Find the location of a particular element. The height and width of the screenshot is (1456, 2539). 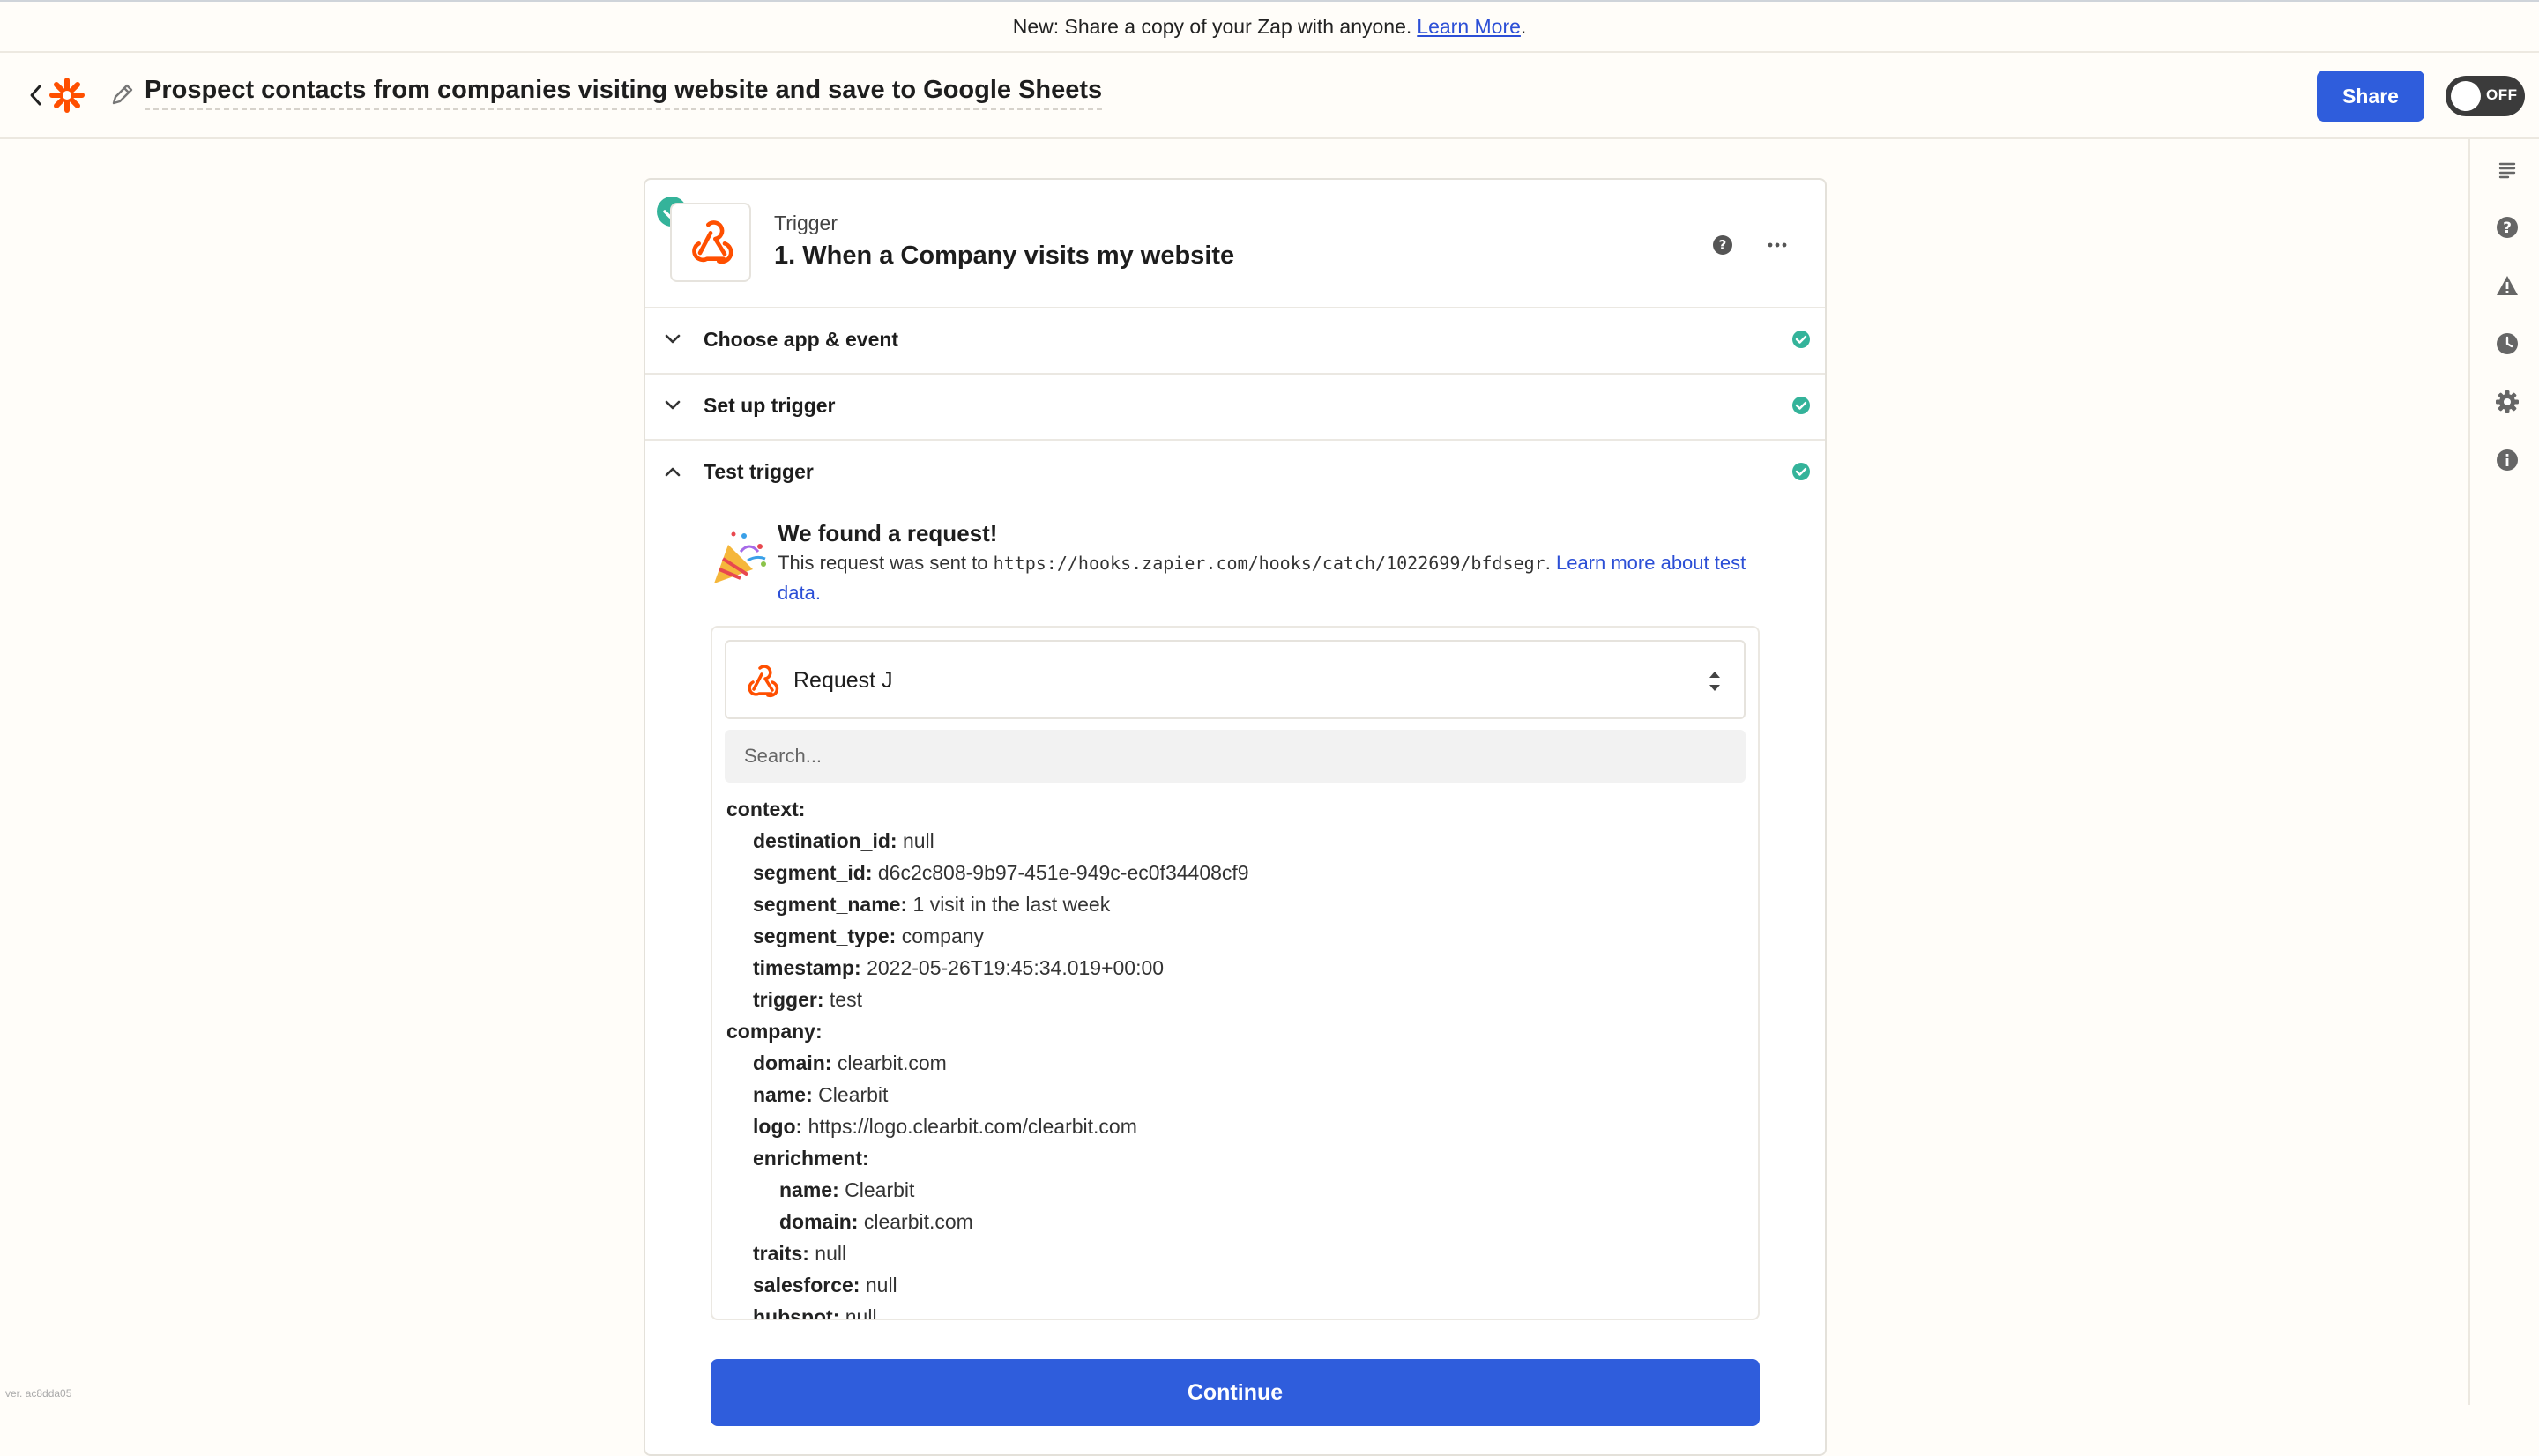

chevron-up-icon is located at coordinates (673, 472).